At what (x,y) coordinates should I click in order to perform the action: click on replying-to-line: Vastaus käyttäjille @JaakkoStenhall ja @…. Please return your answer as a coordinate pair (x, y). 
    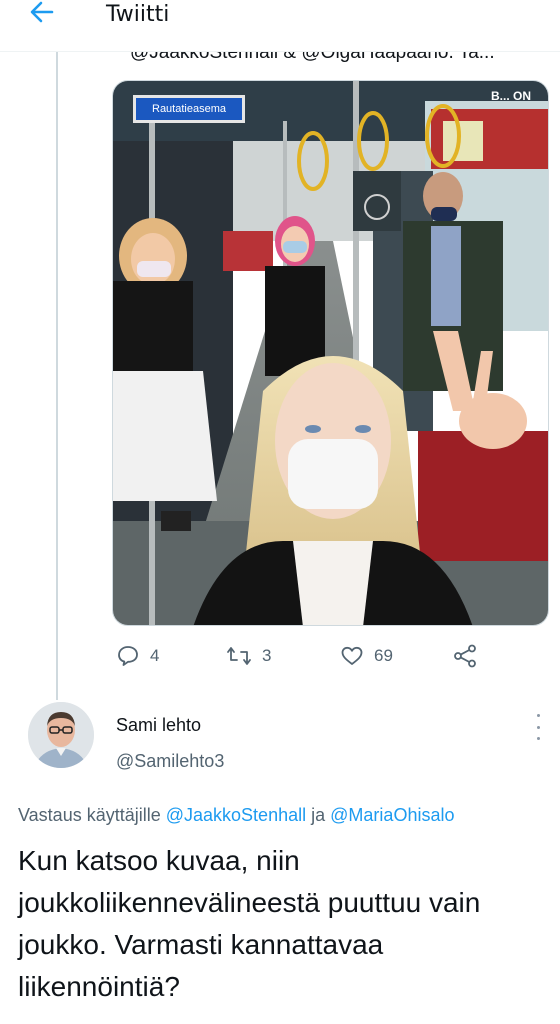
    Looking at the image, I should click on (236, 815).